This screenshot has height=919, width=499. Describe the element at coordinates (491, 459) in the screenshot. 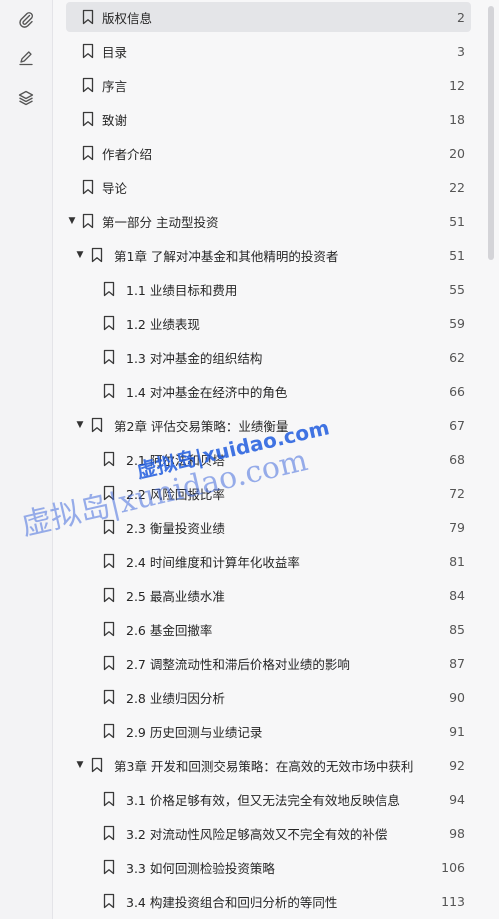

I see `scrollbar` at that location.